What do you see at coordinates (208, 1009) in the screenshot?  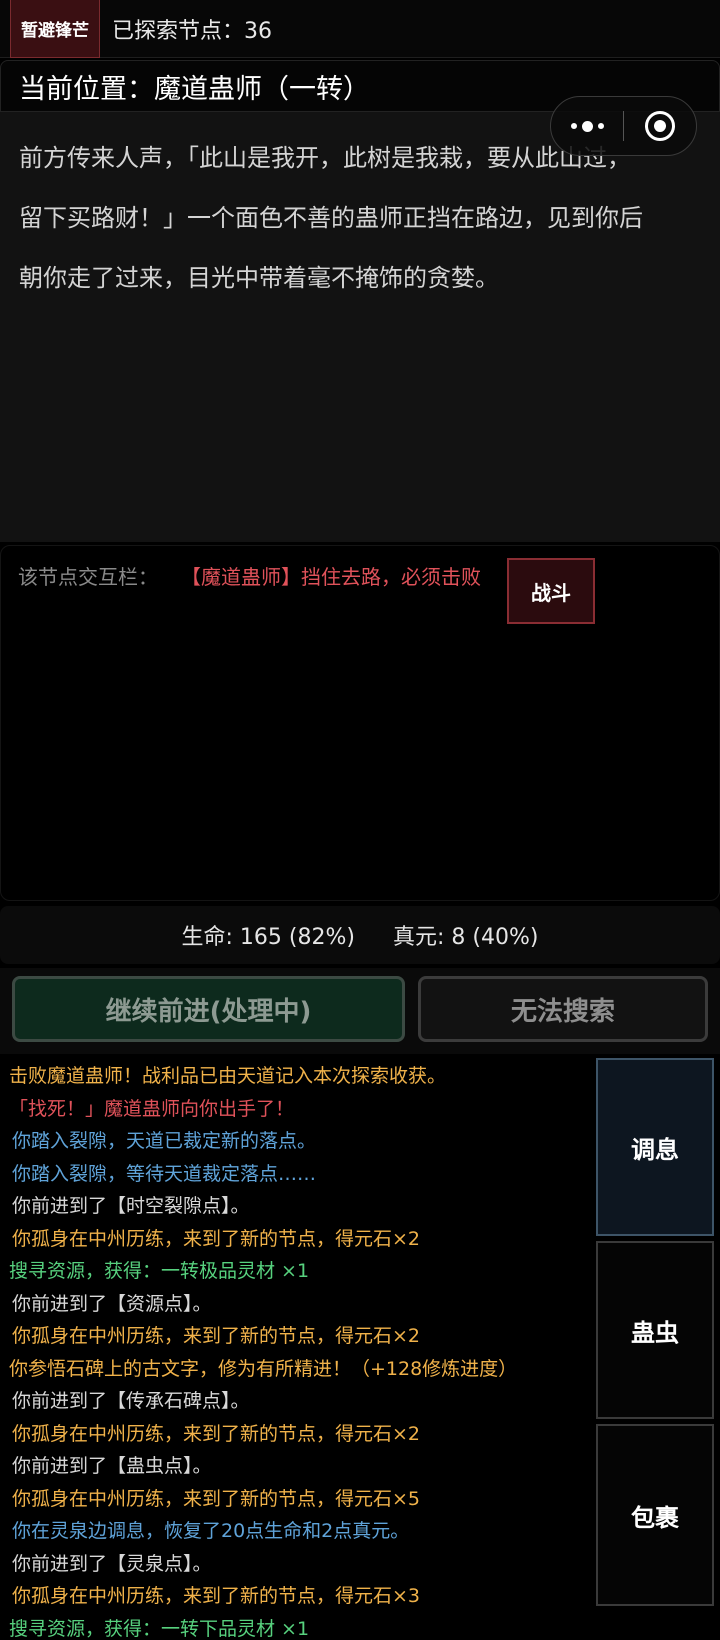 I see `advance-button: 继续前进(处理中)` at bounding box center [208, 1009].